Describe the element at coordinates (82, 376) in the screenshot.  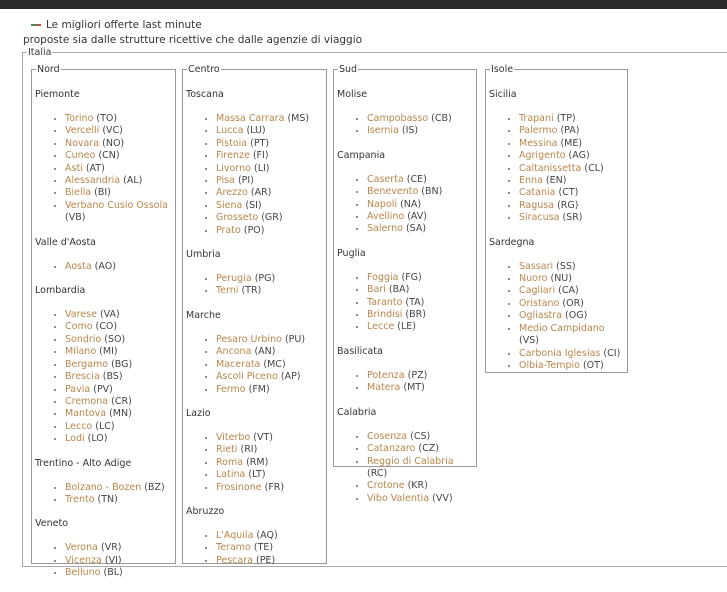
I see `province-link: Brescia` at that location.